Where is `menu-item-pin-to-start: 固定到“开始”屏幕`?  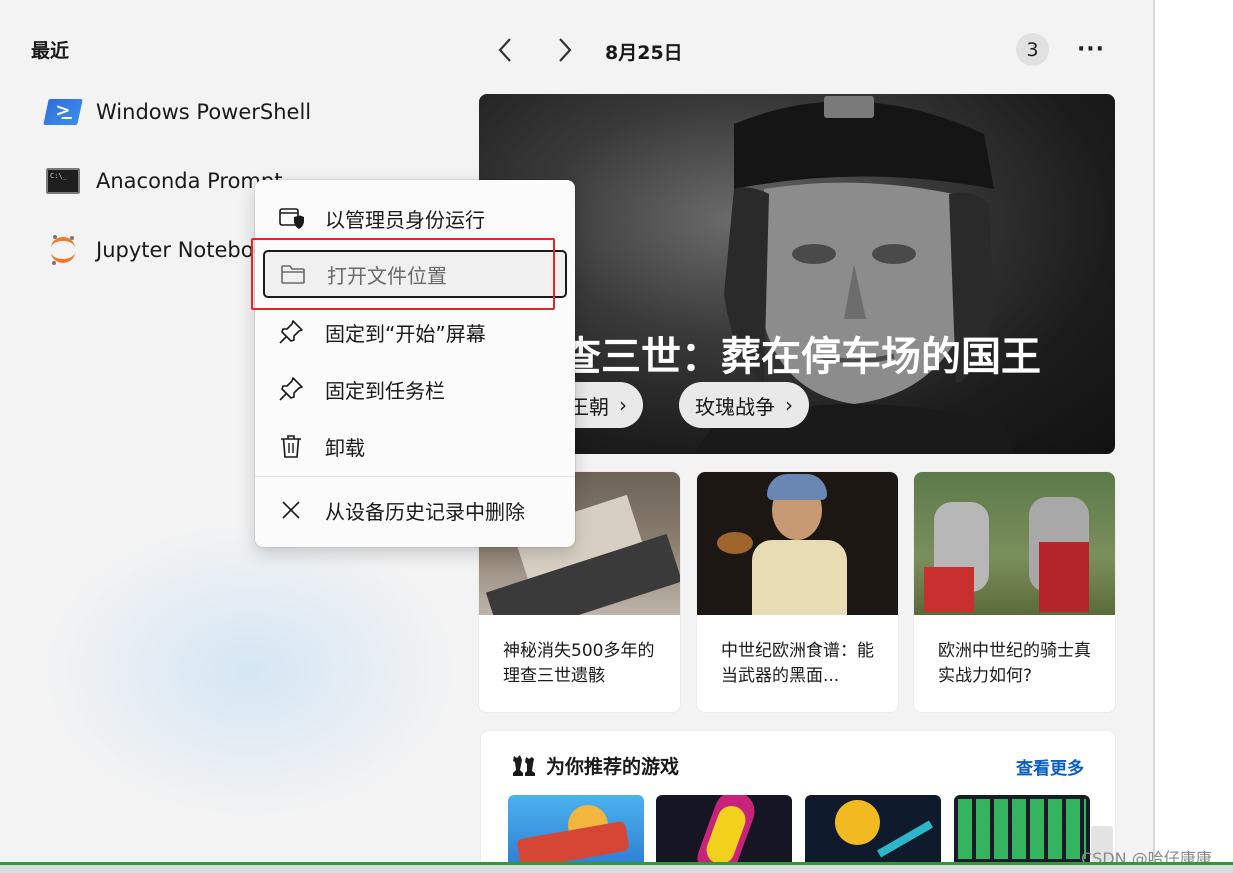 menu-item-pin-to-start: 固定到“开始”屏幕 is located at coordinates (415, 332).